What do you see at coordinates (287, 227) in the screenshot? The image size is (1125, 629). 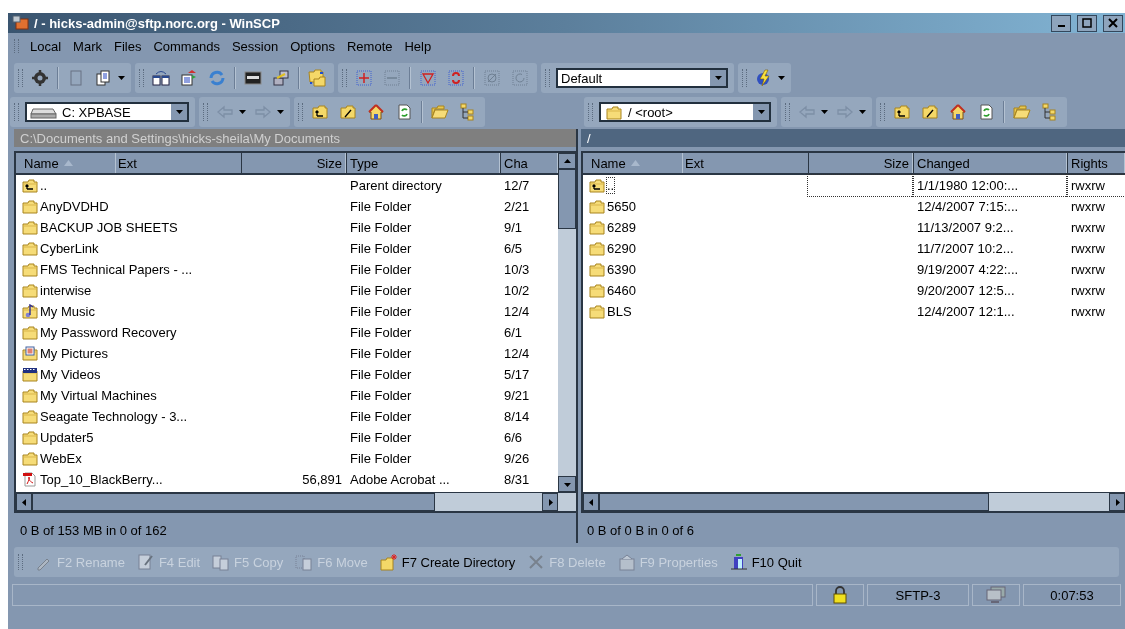 I see `file-row: BACKUP JOB SHEETS File Folder 9/1` at bounding box center [287, 227].